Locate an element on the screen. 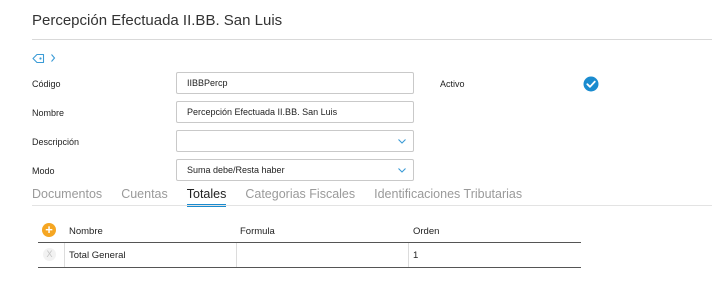 The height and width of the screenshot is (283, 712). nombre-value: Percepción Efectuada II.BB. San Luis is located at coordinates (262, 112).